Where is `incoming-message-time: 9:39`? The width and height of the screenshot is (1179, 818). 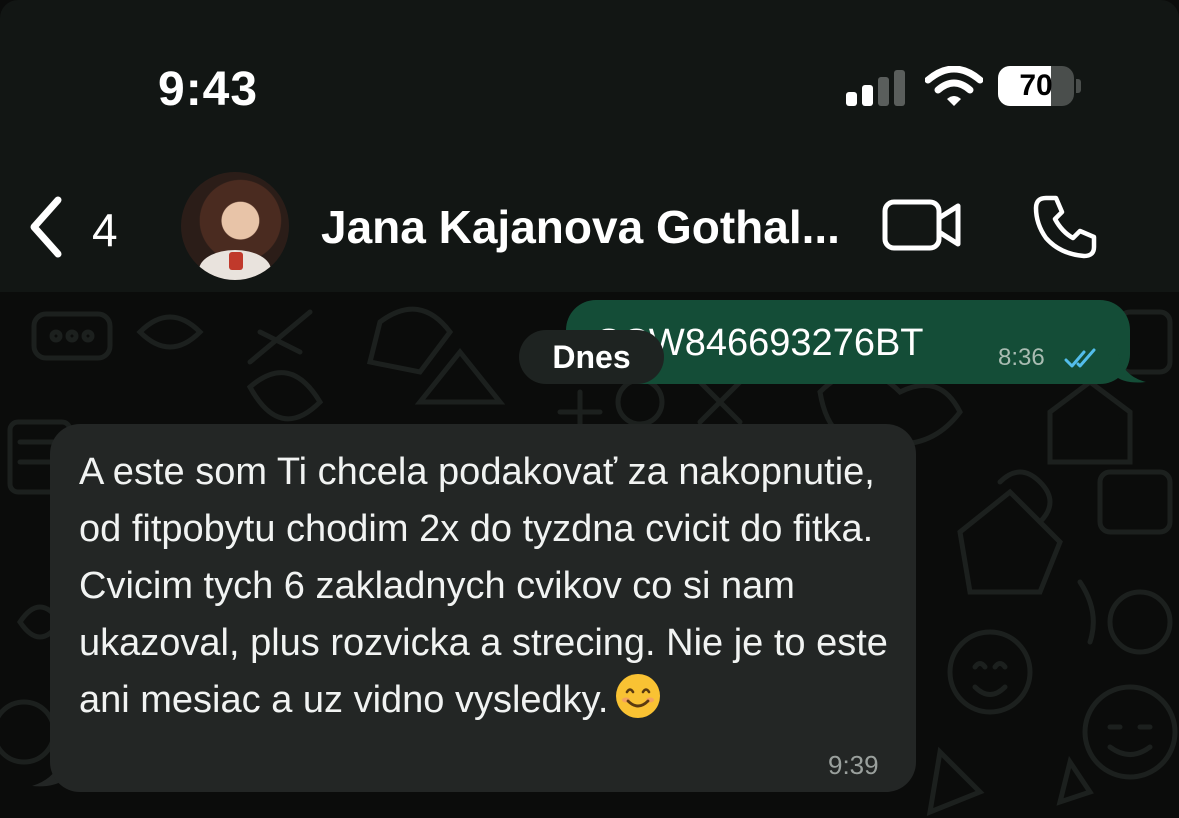 incoming-message-time: 9:39 is located at coordinates (853, 765).